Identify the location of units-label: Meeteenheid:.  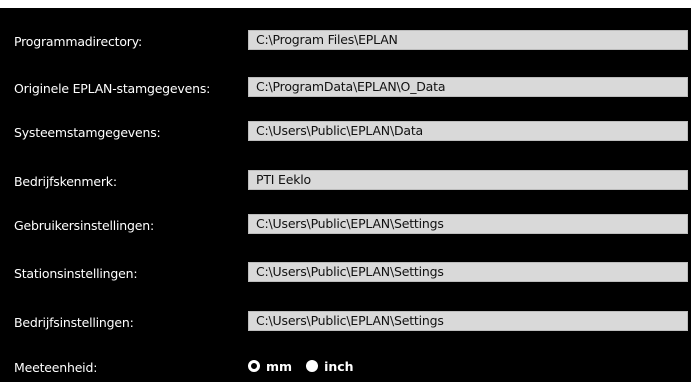
(56, 367).